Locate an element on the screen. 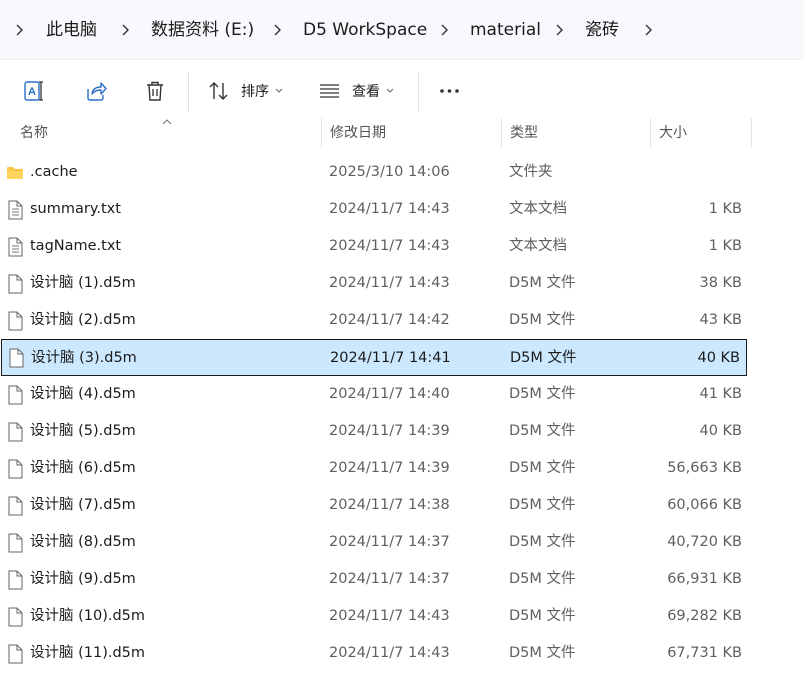 Image resolution: width=804 pixels, height=676 pixels. sort-button: 排序 is located at coordinates (245, 91).